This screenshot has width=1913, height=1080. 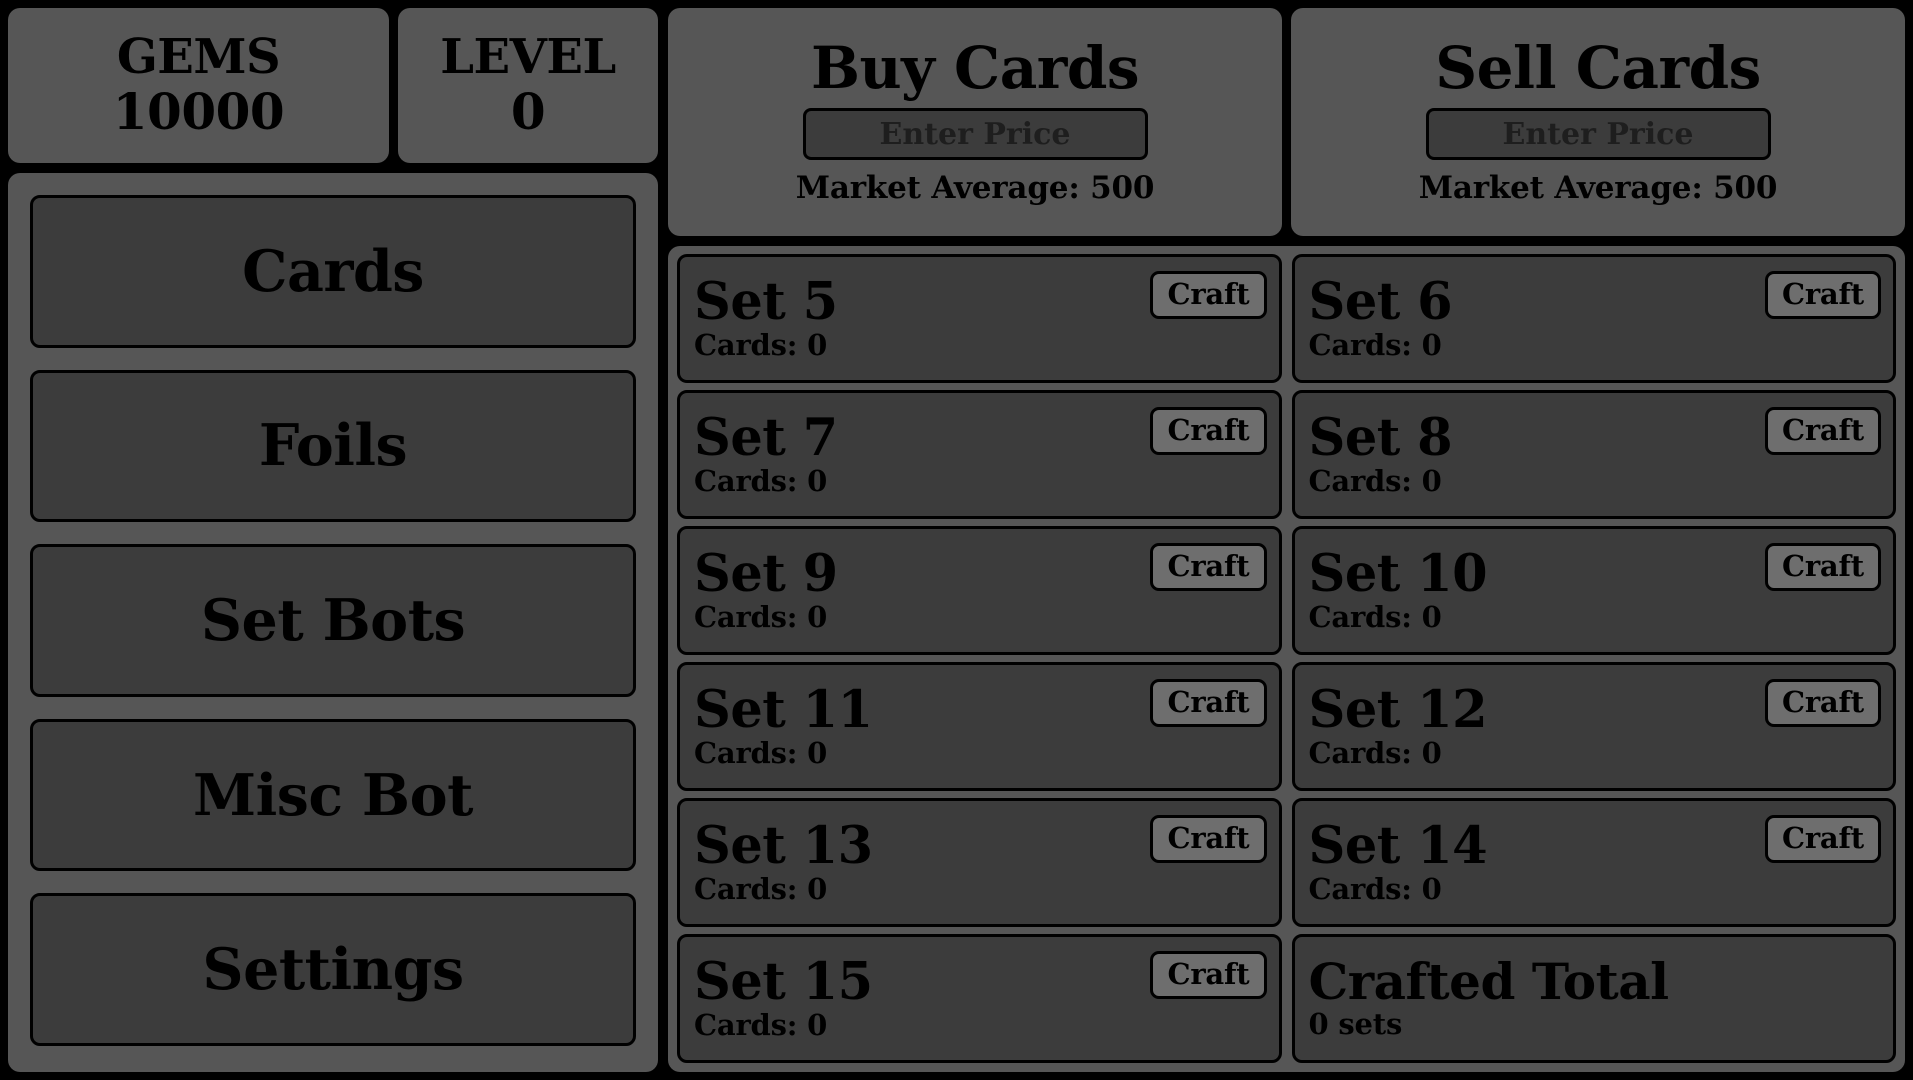 I want to click on gems-label: GEMS, so click(x=198, y=56).